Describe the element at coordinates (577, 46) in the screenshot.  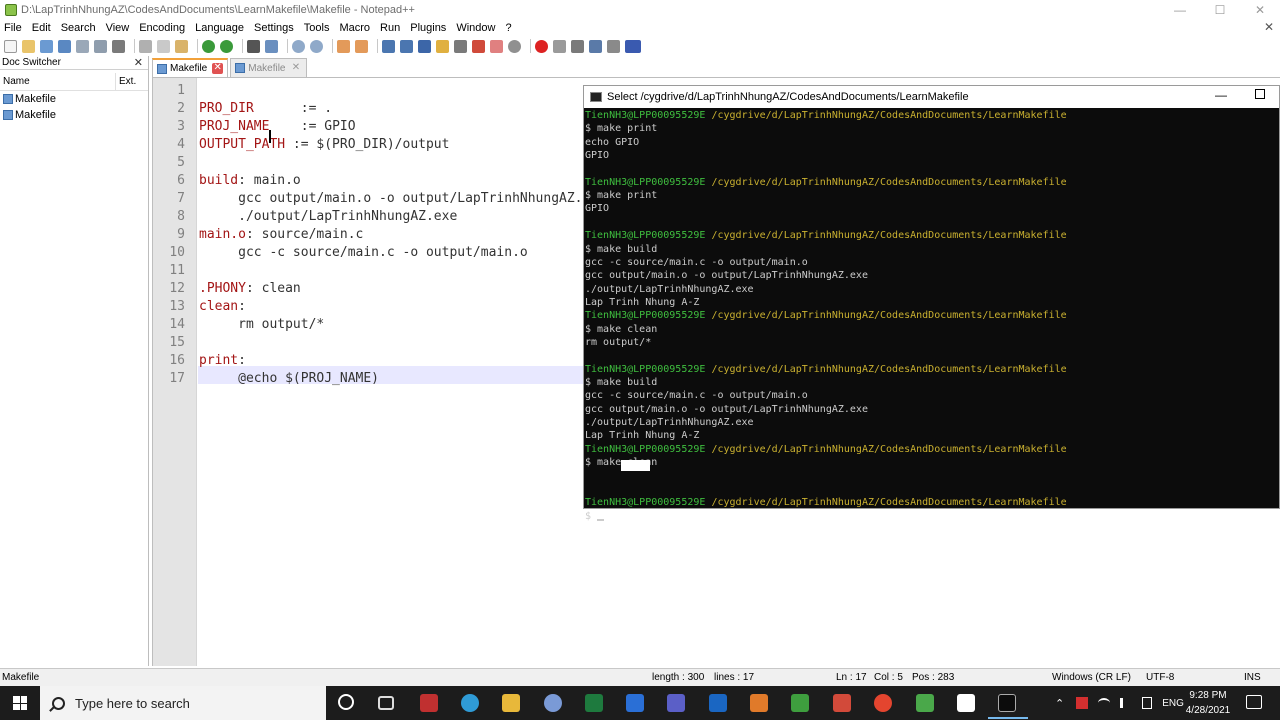
I see `play-macro-icon` at that location.